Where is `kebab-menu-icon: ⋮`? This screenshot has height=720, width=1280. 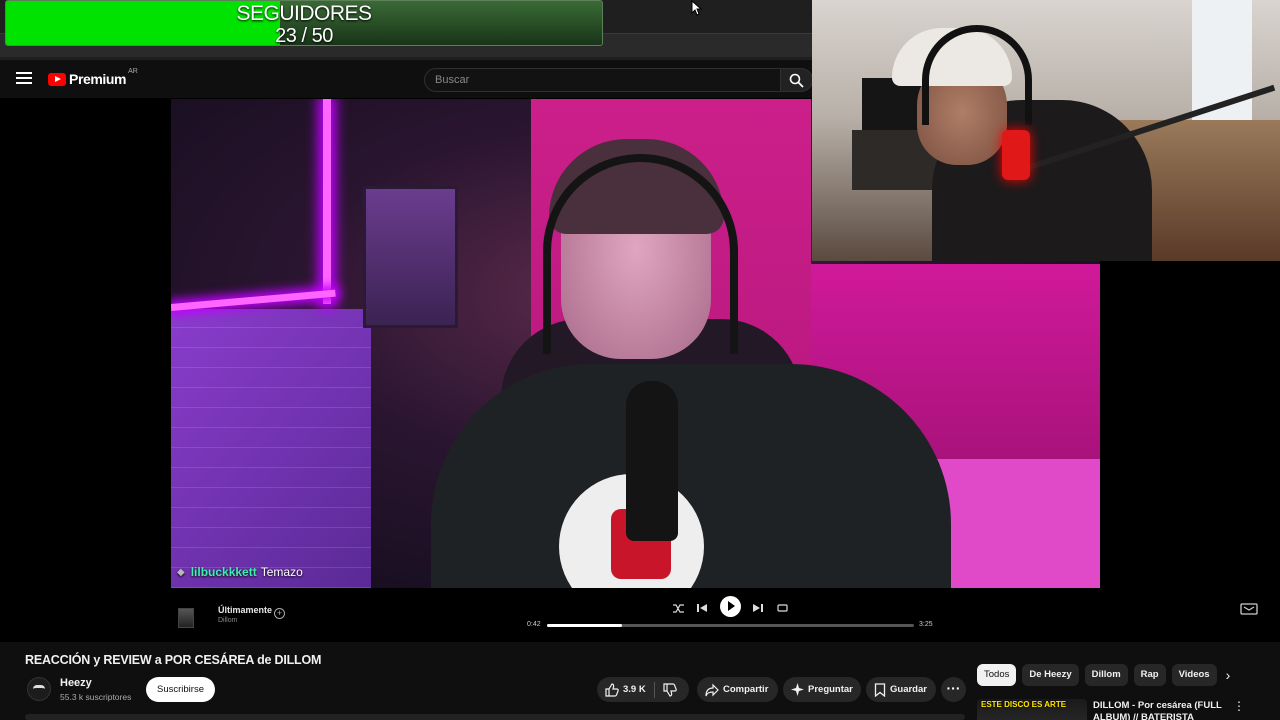
kebab-menu-icon: ⋮ is located at coordinates (1239, 706).